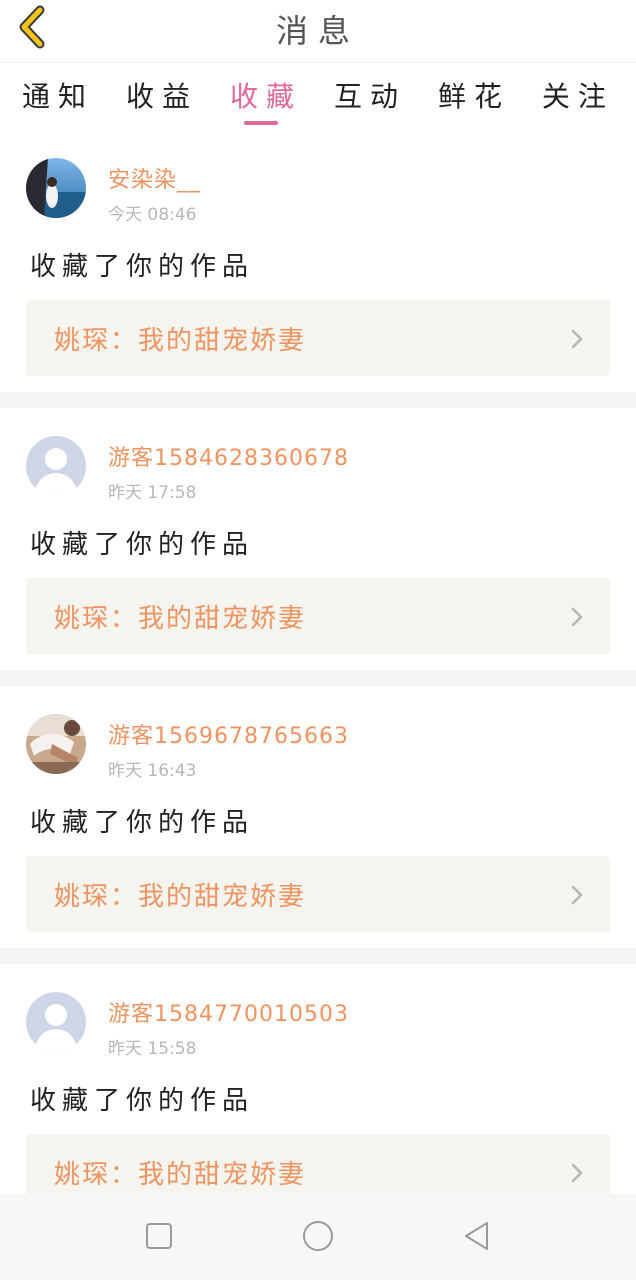  I want to click on tab-label: 互动, so click(369, 96).